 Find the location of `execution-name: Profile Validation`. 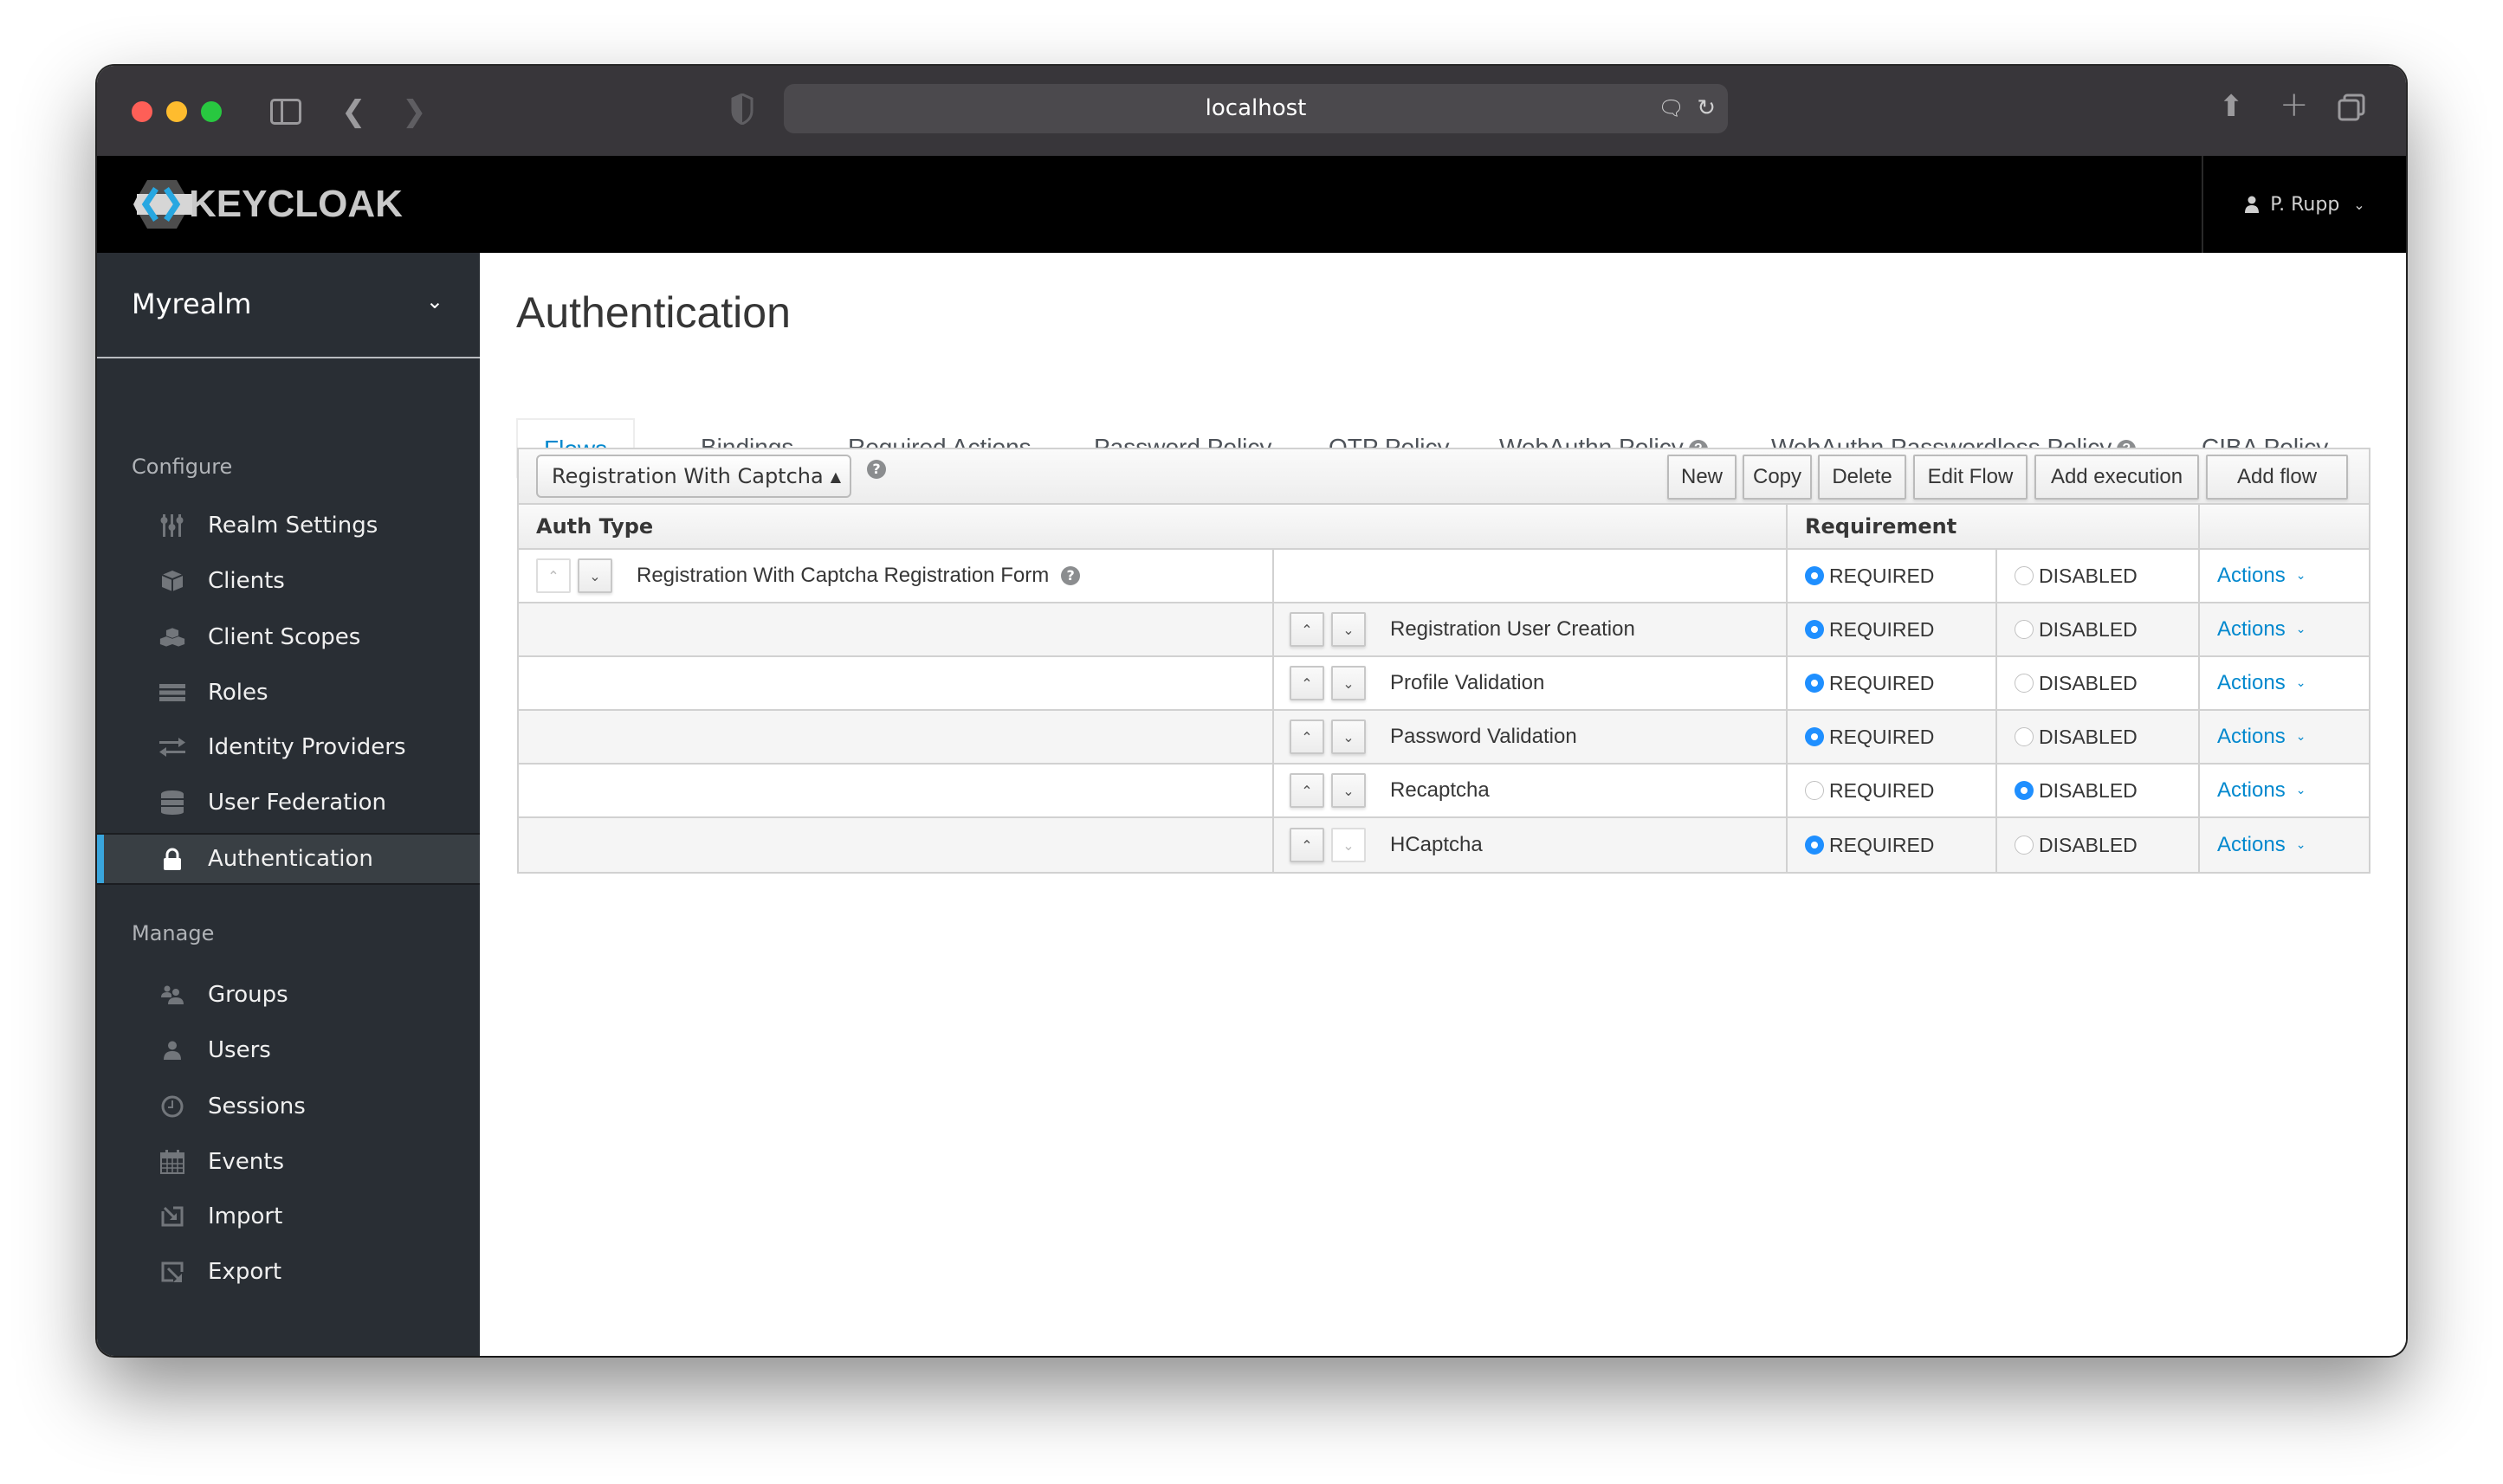

execution-name: Profile Validation is located at coordinates (1467, 682).